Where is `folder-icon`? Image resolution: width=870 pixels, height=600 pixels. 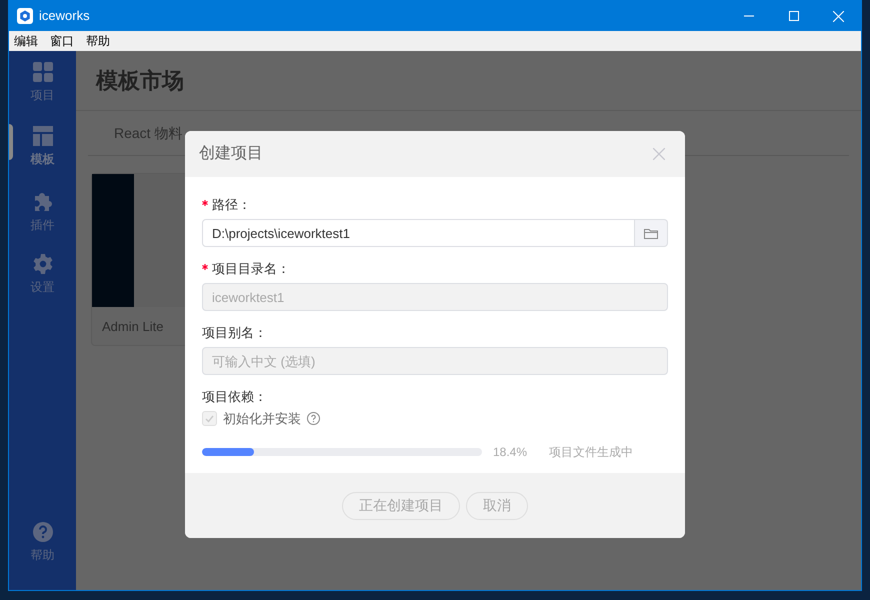 folder-icon is located at coordinates (651, 233).